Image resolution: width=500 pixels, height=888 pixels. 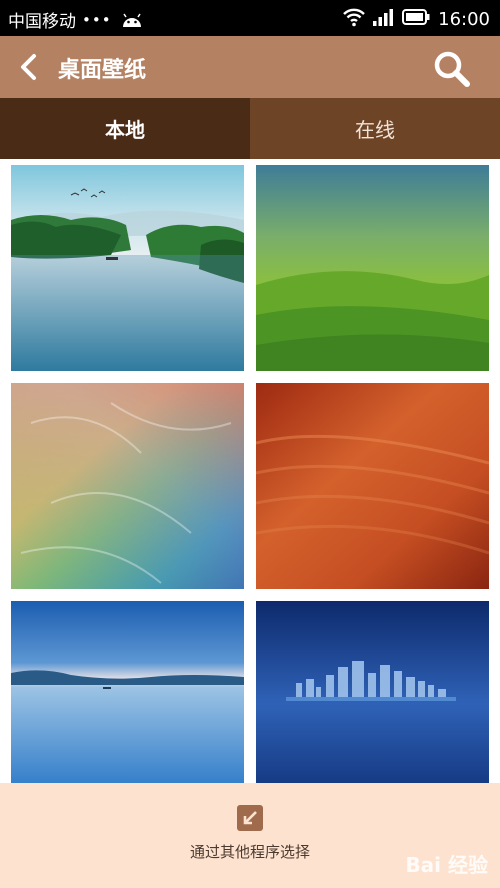 I want to click on status-right: 16:00, so click(x=416, y=19).